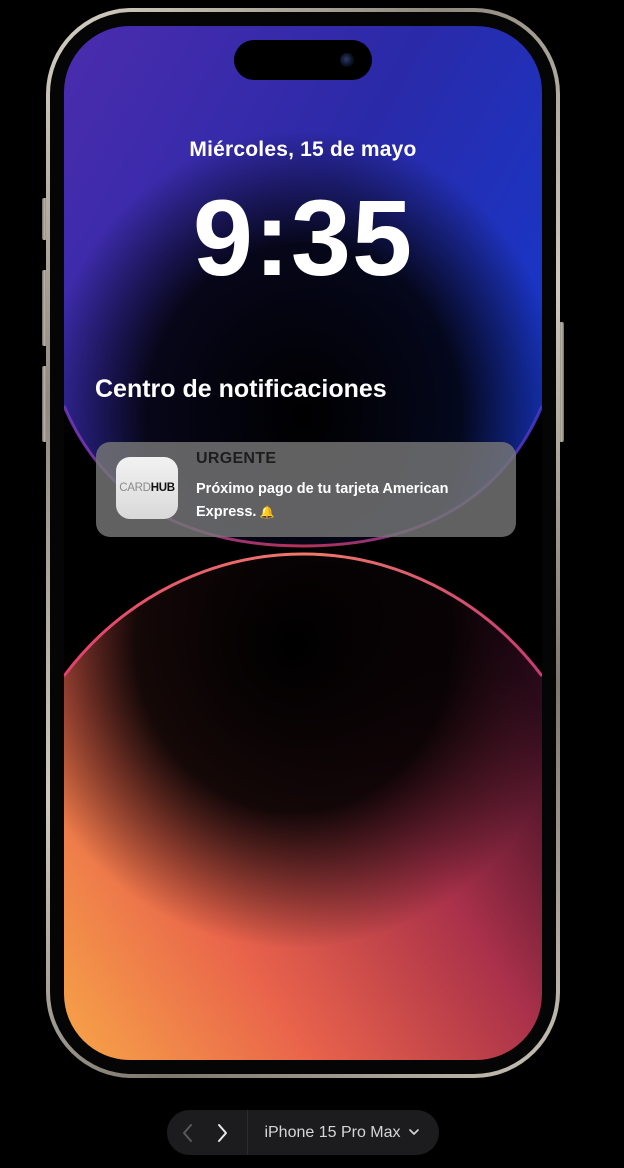 This screenshot has width=624, height=1168. Describe the element at coordinates (332, 1132) in the screenshot. I see `selected-device-label: iPhone 15 Pro Max` at that location.